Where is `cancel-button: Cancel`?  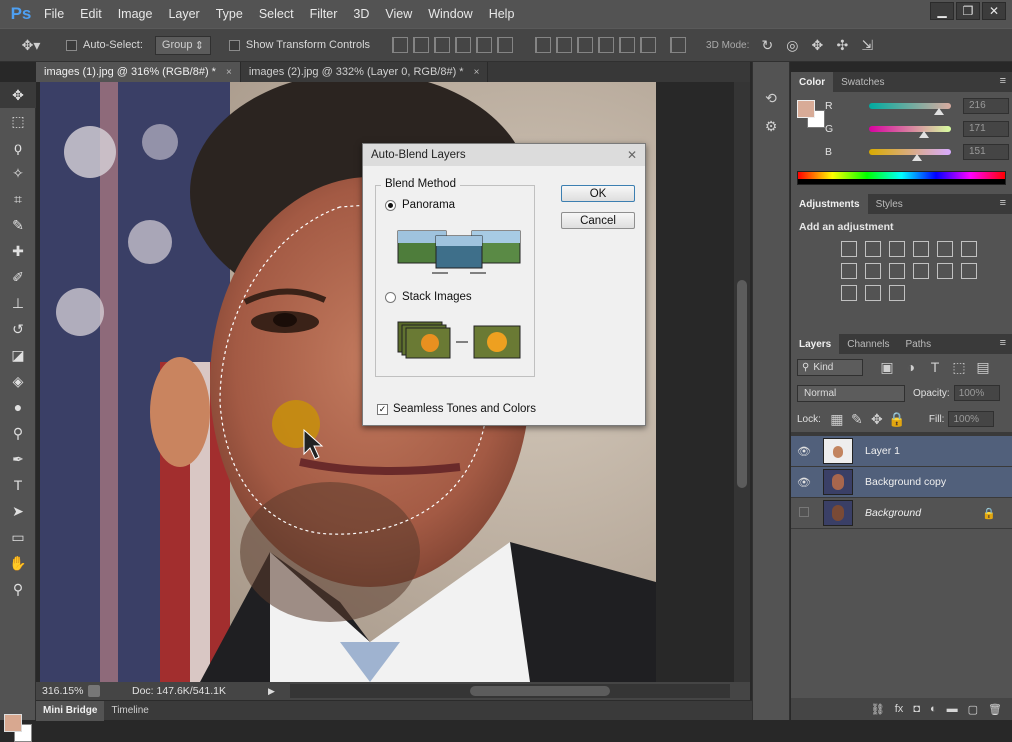 cancel-button: Cancel is located at coordinates (598, 220).